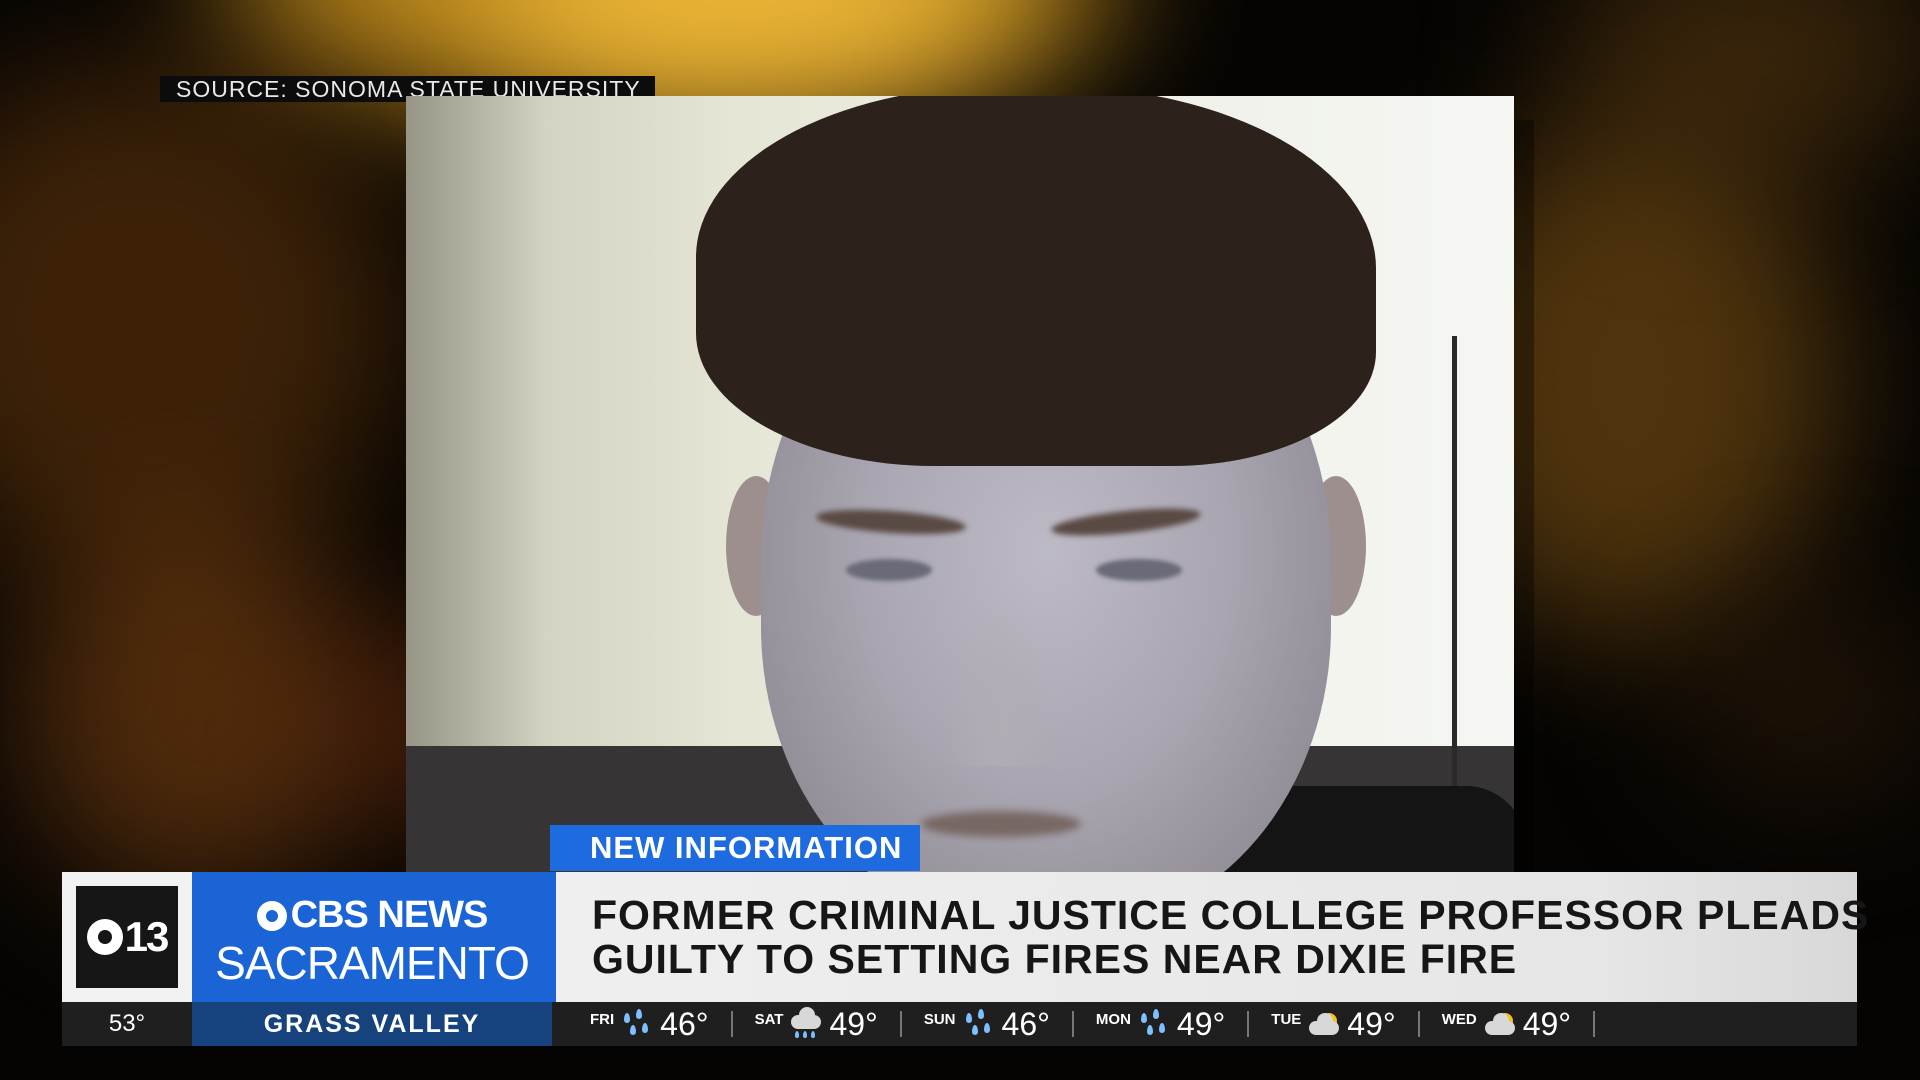 The width and height of the screenshot is (1920, 1080). I want to click on forecast-day: SAT 49°, so click(816, 1024).